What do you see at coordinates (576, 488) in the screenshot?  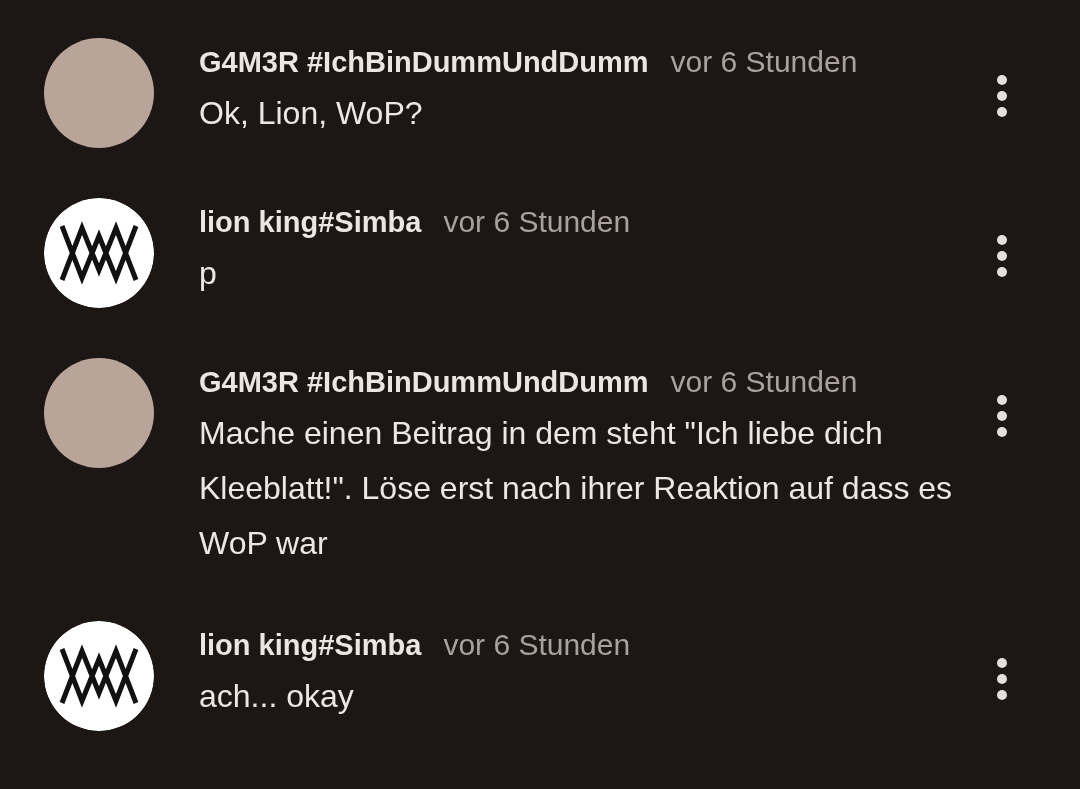 I see `comment-text: Mache einen Beitrag in dem steht "Ich liebe dich Kleeblatt!". Löse erst nach ihrer Reaktion auf dass es WoP war` at bounding box center [576, 488].